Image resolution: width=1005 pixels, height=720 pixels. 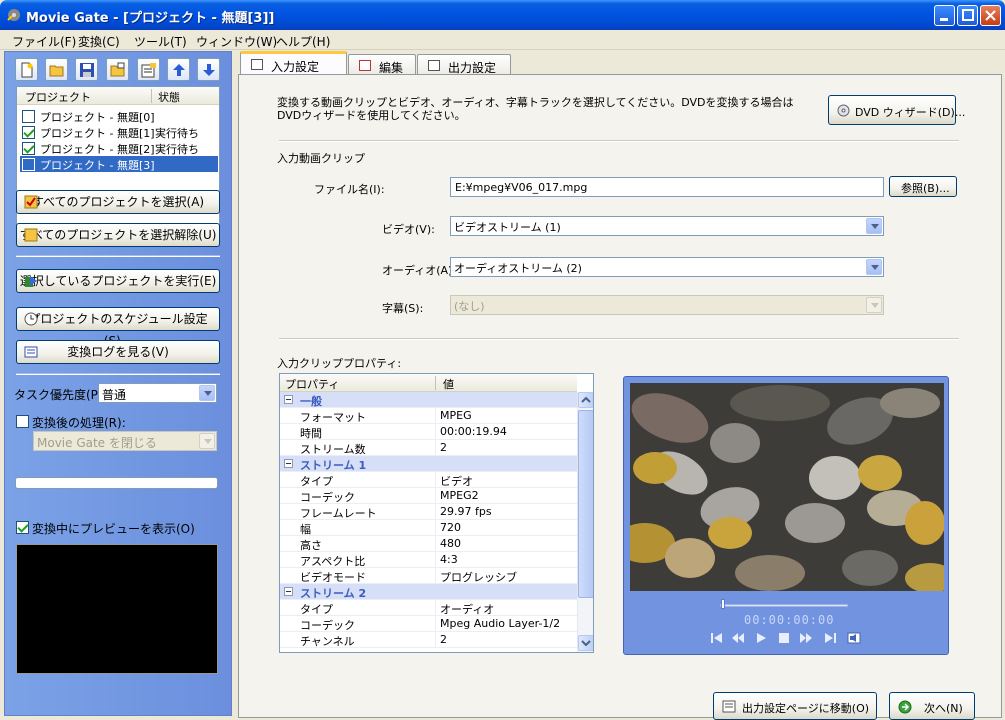 I want to click on task-priority-label: タスク優先度(P):, so click(x=60, y=395).